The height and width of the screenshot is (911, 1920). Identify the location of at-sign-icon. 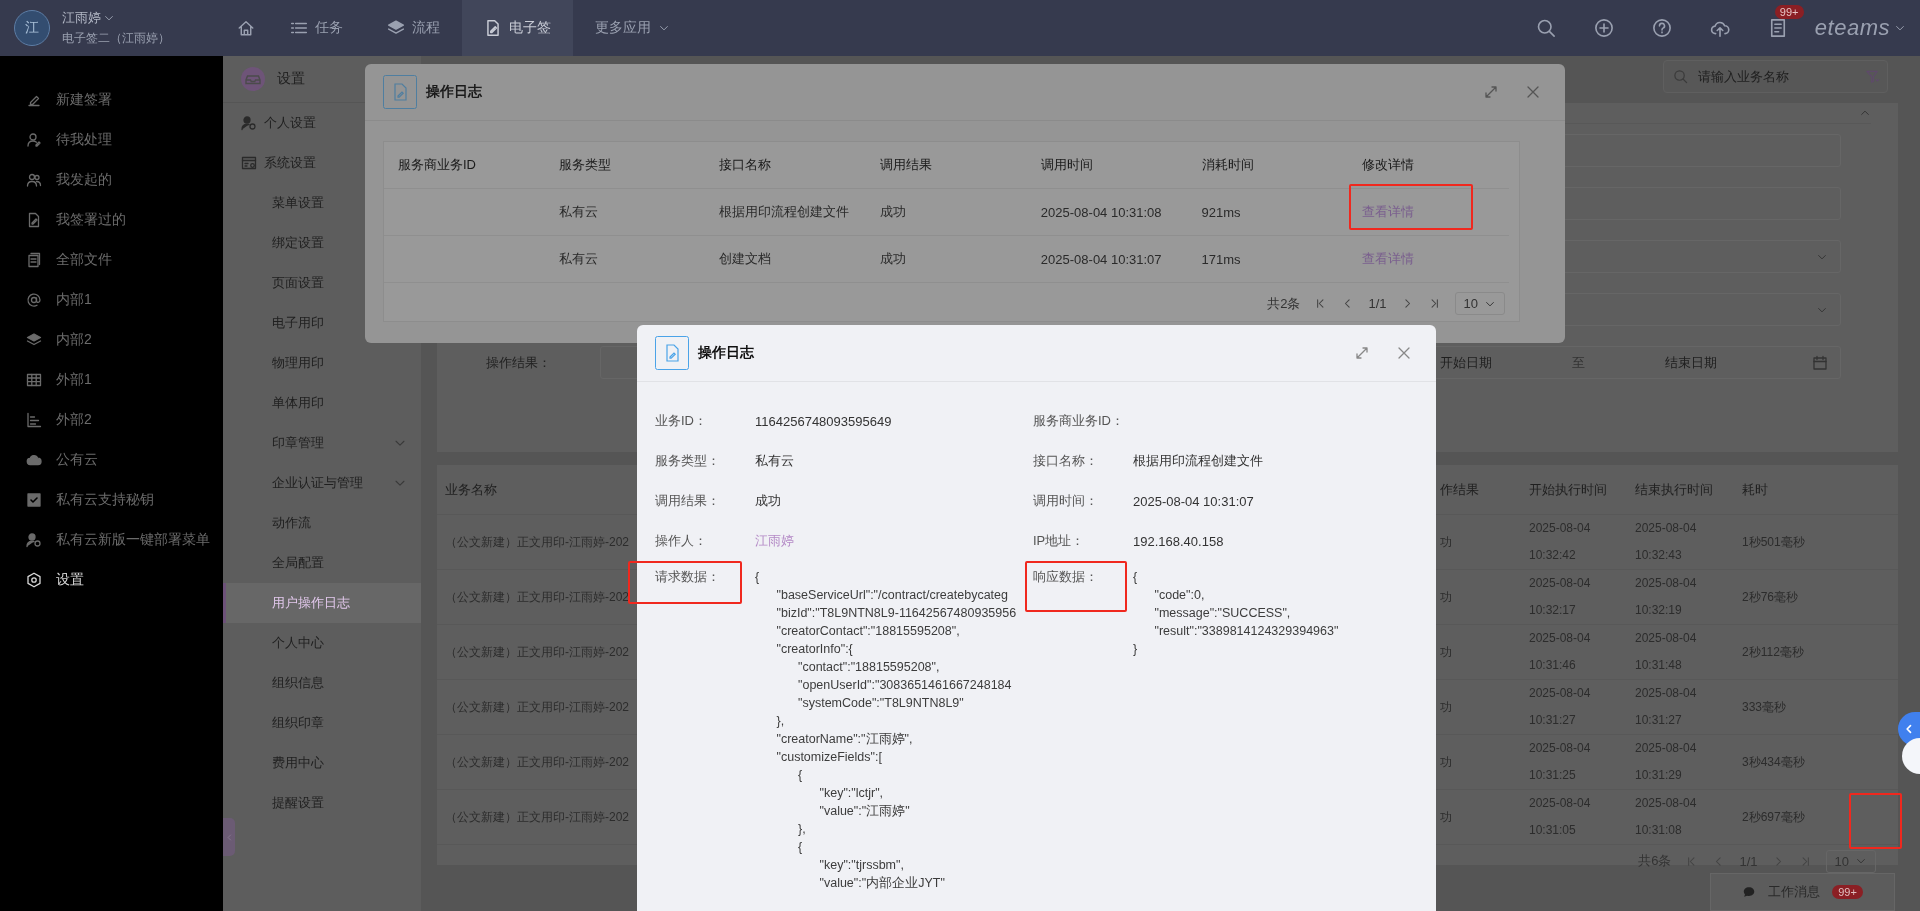
(34, 300).